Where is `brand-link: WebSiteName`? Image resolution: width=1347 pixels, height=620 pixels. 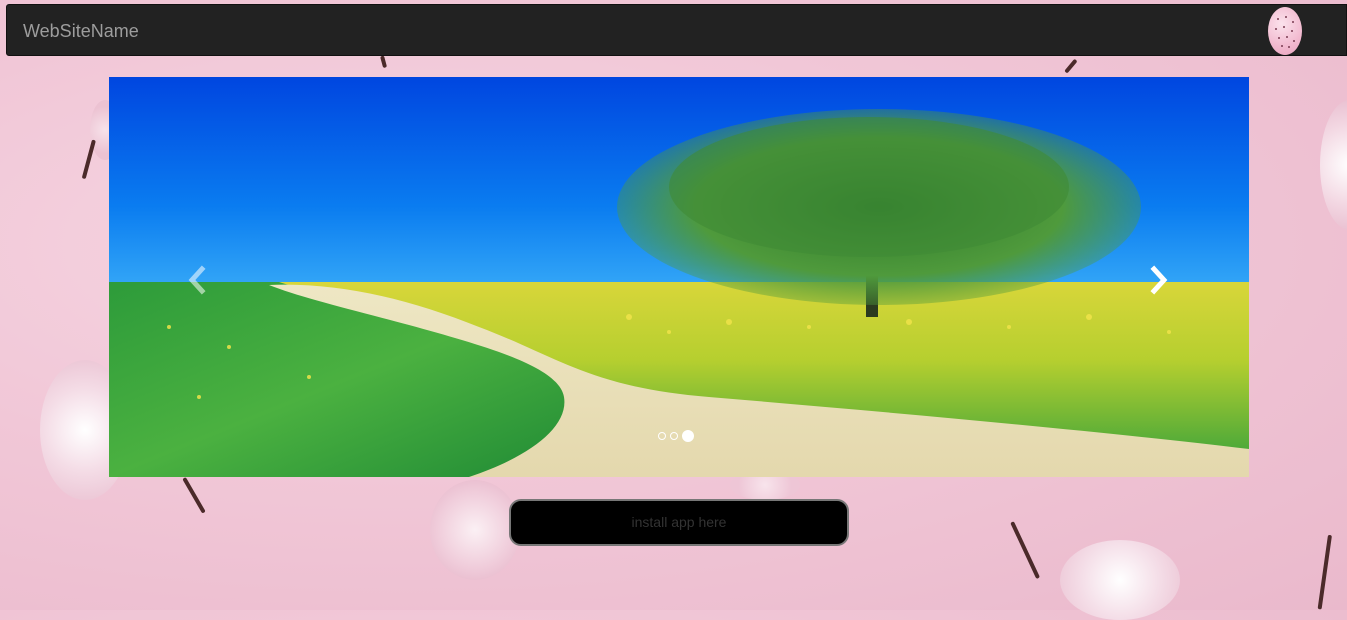
brand-link: WebSiteName is located at coordinates (81, 31).